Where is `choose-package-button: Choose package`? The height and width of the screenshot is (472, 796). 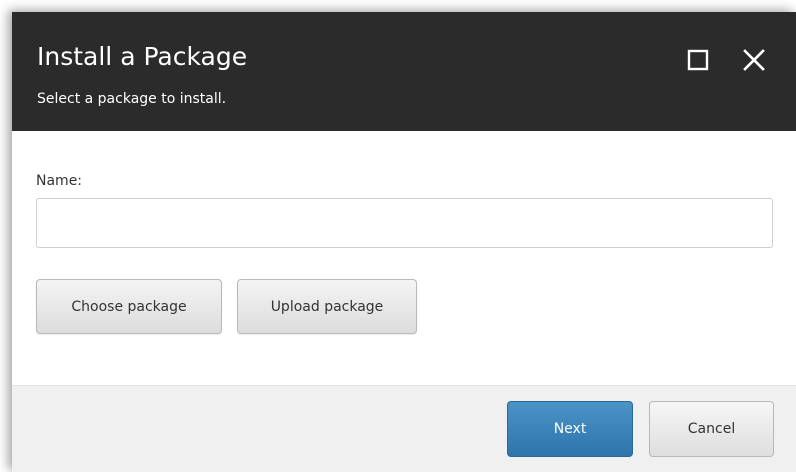
choose-package-button: Choose package is located at coordinates (129, 306).